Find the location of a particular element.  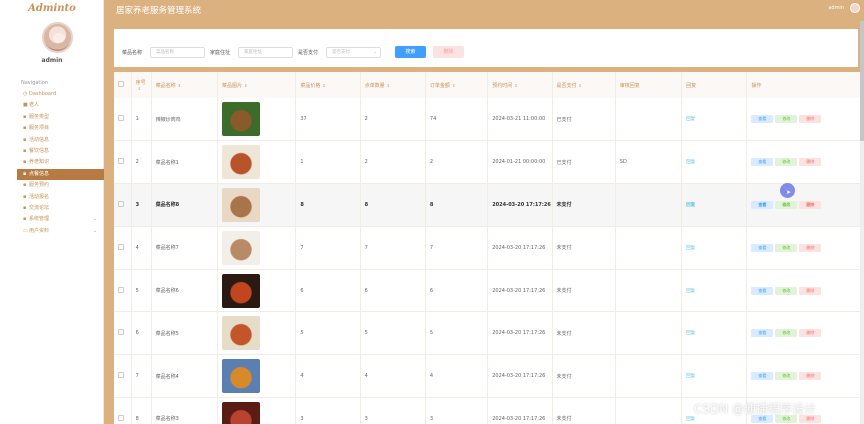

column-header: 订单金额 ⇕ is located at coordinates (457, 85).